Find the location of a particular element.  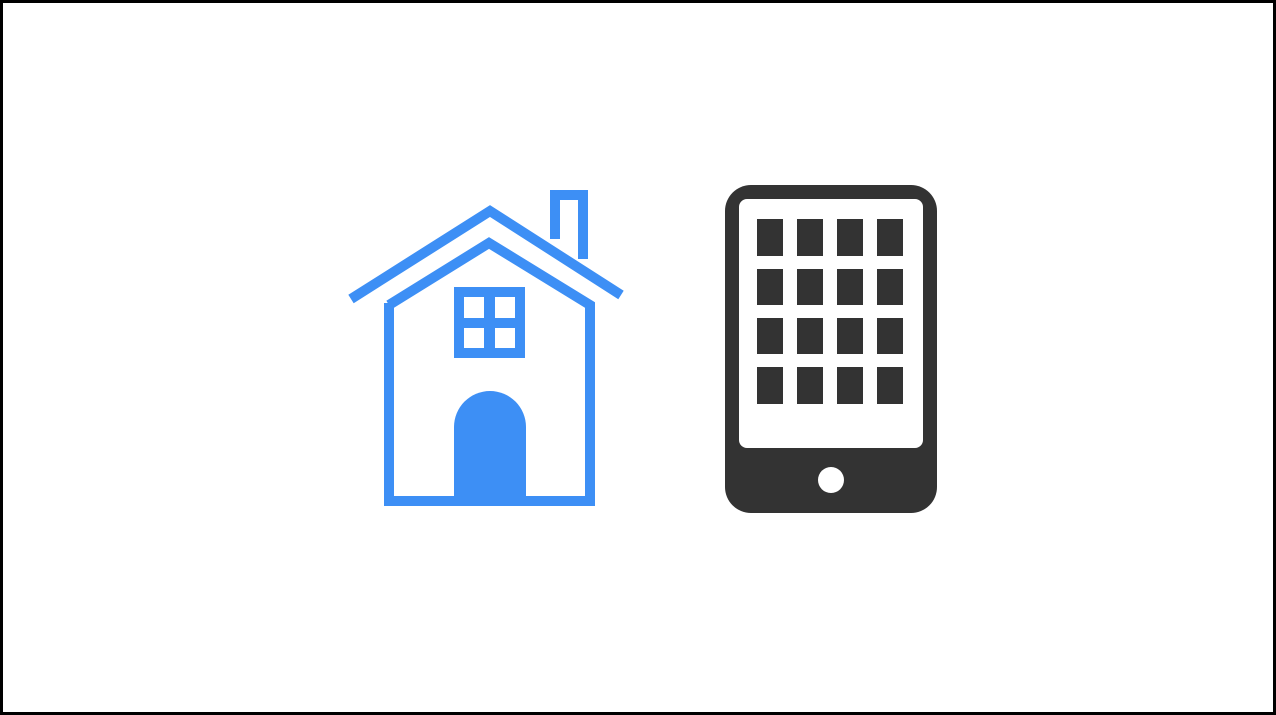

house-chimney is located at coordinates (569, 224).